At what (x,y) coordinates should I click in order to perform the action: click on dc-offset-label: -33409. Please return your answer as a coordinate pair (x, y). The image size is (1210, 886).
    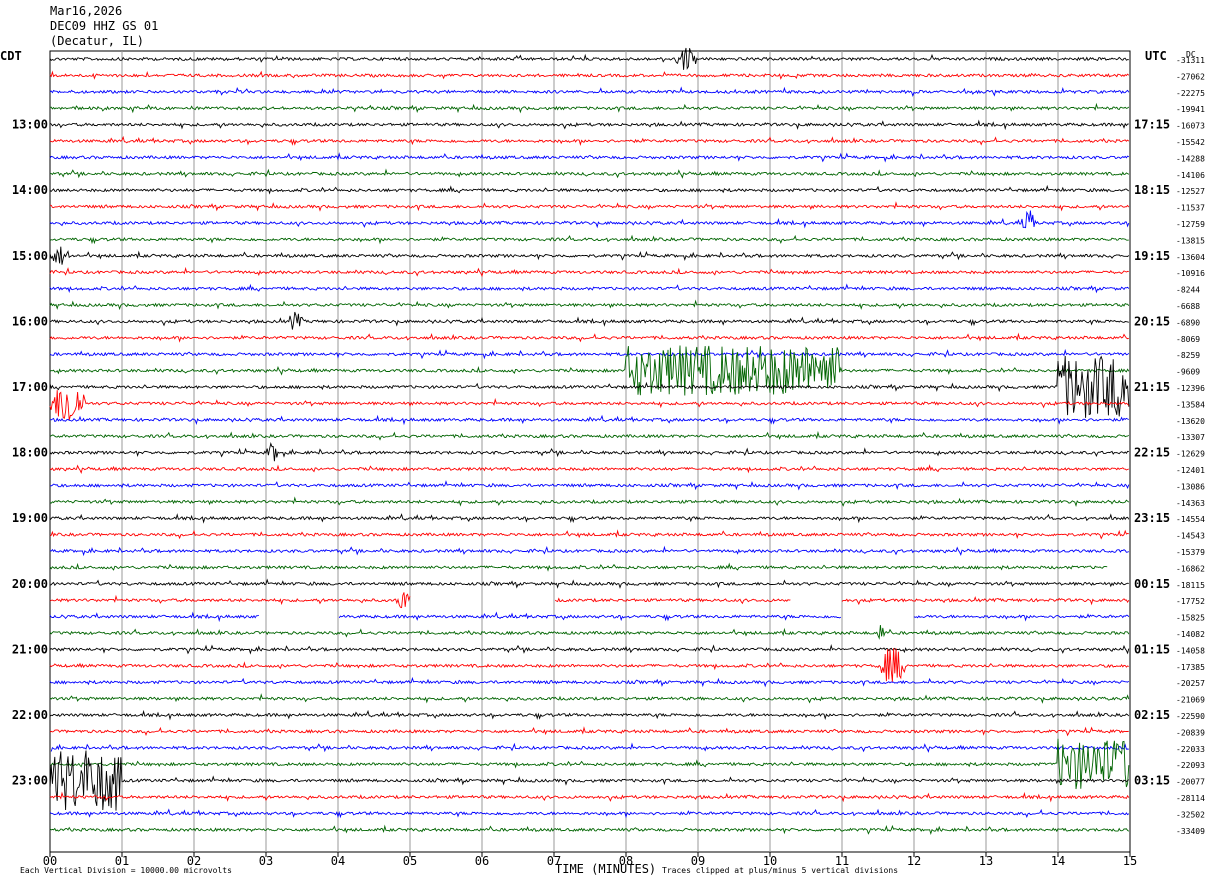
    Looking at the image, I should click on (1190, 831).